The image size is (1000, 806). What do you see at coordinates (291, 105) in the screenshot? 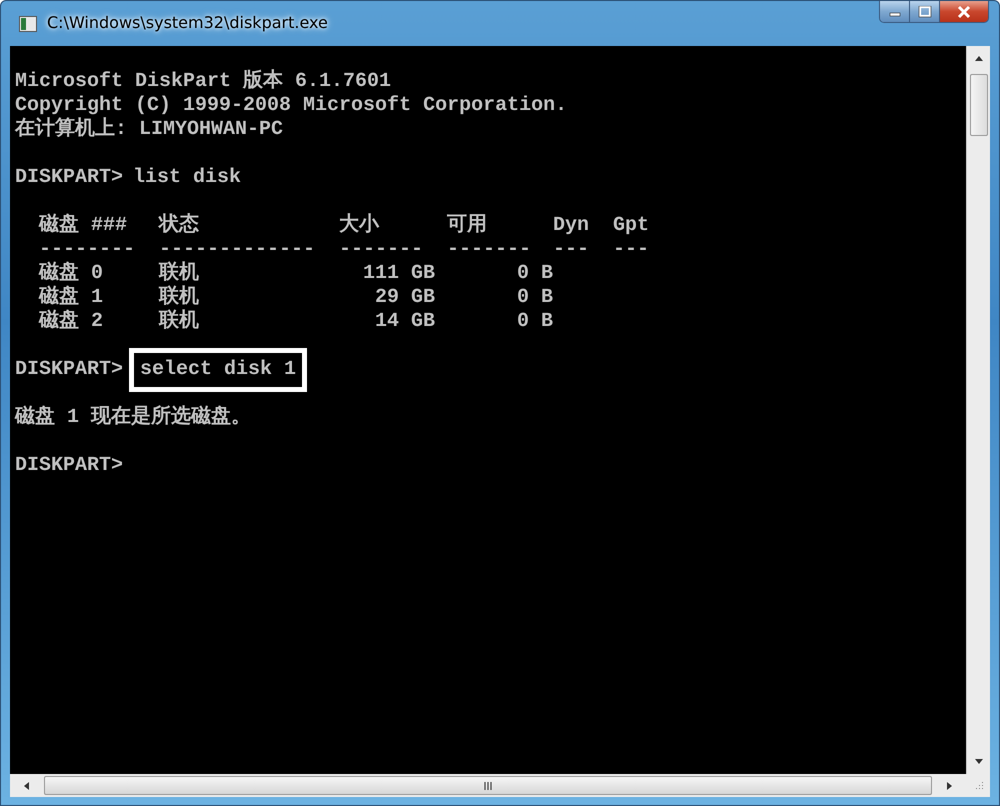
I see `console-text: Copyright (C) 1999-2008 Microsoft Corporation.` at bounding box center [291, 105].